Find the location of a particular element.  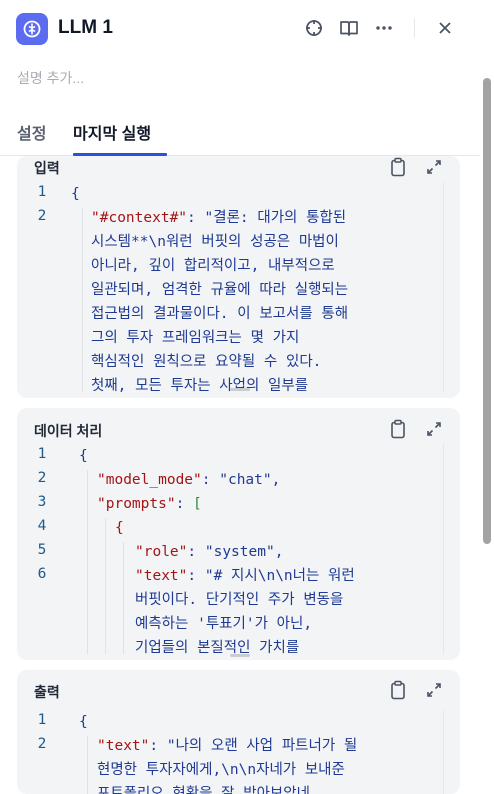

code-line: 기업들의 본질적인 가치를 is located at coordinates (217, 647).